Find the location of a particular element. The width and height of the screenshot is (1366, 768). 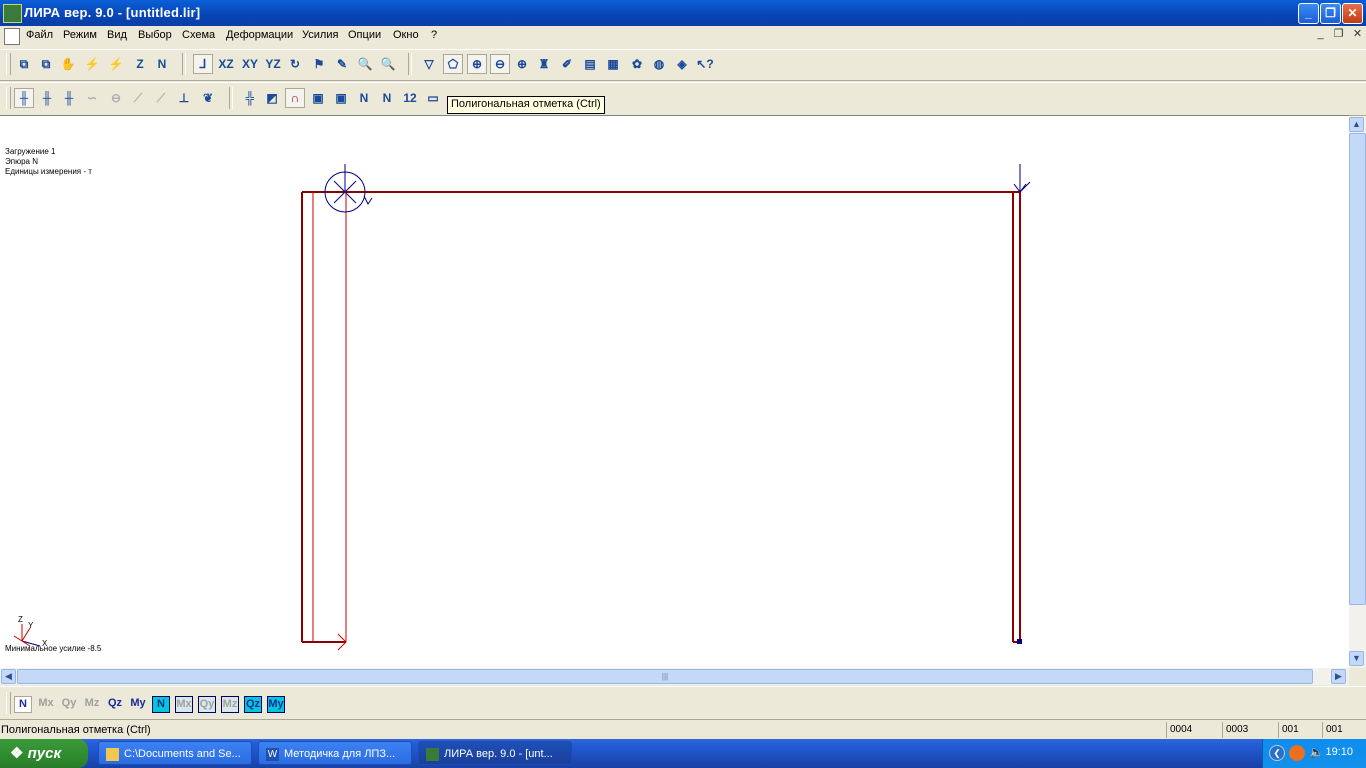

document-page-icon: ▭ is located at coordinates (433, 98).